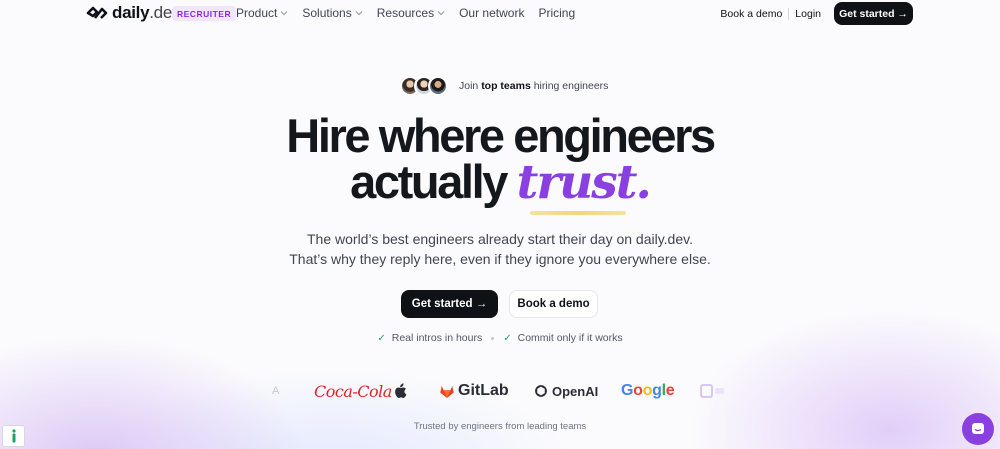  I want to click on avatar, so click(438, 86).